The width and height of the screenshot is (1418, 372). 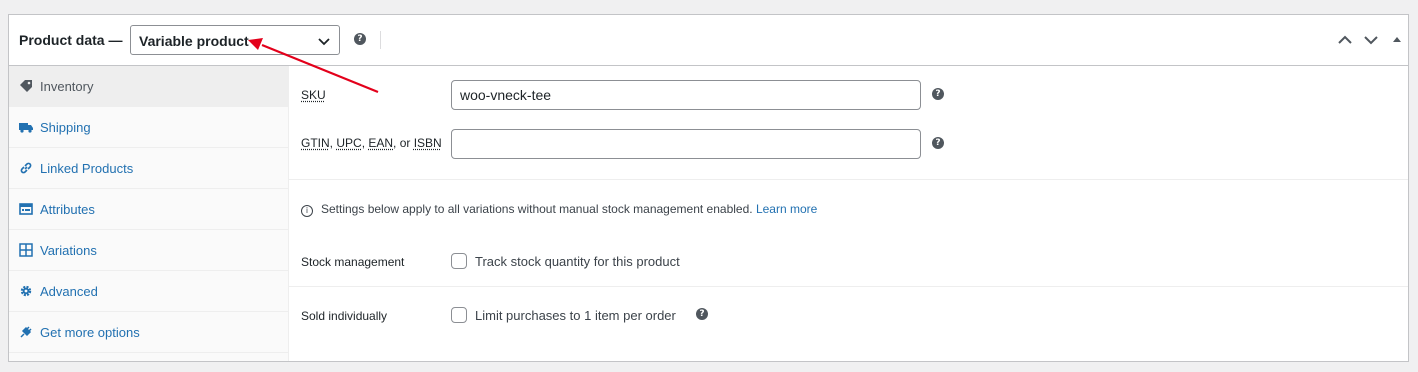 I want to click on tag-icon, so click(x=26, y=86).